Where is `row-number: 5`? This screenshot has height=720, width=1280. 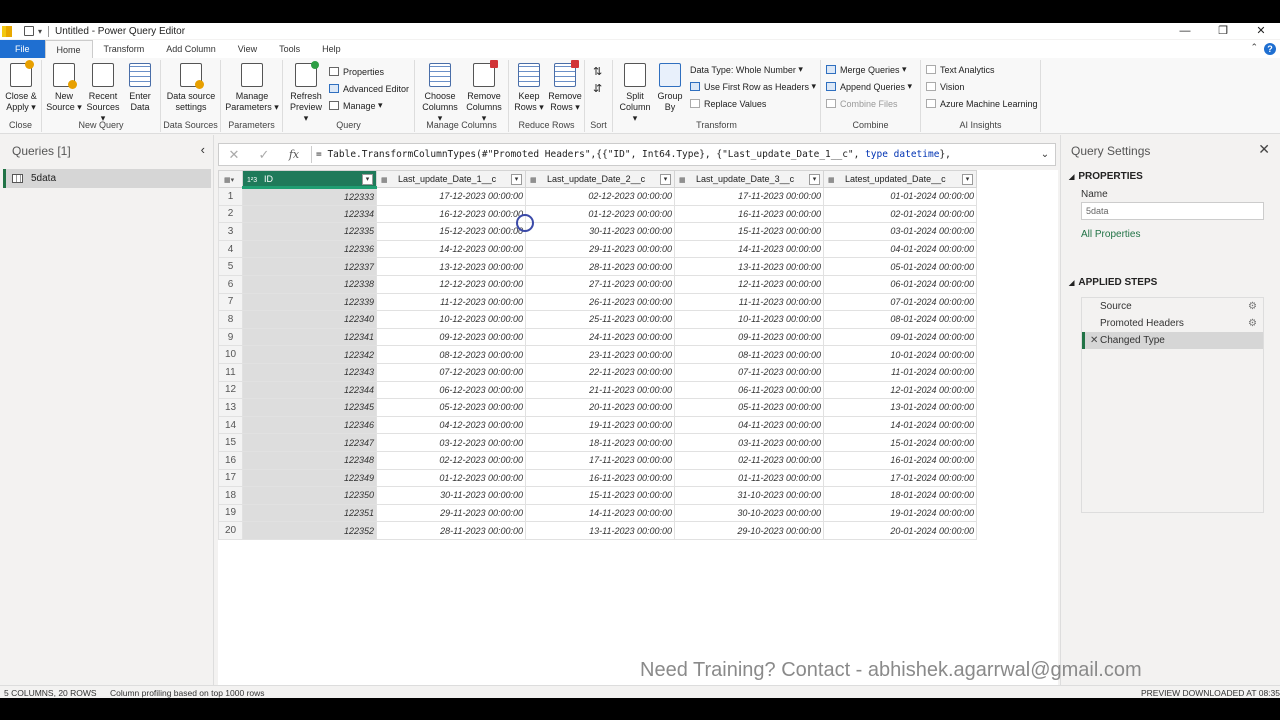 row-number: 5 is located at coordinates (230, 266).